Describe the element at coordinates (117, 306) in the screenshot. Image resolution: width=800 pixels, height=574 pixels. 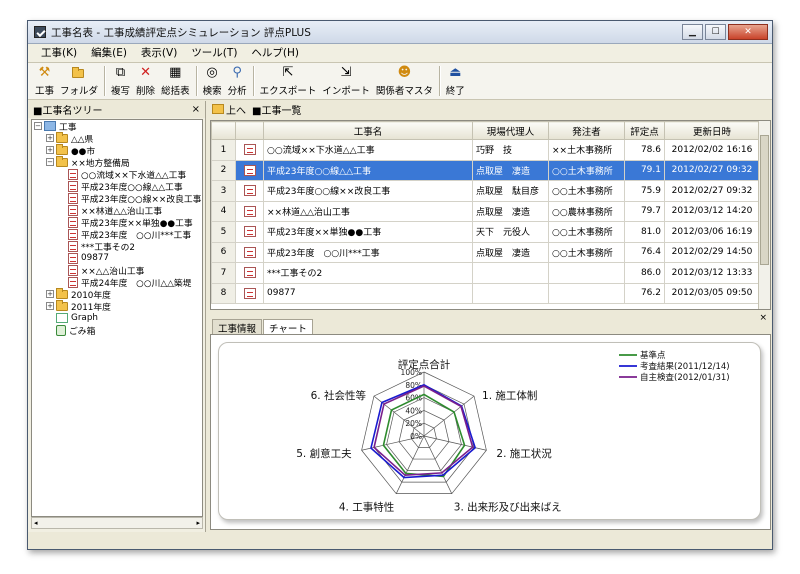
I see `tree-node: + 2011年度` at that location.